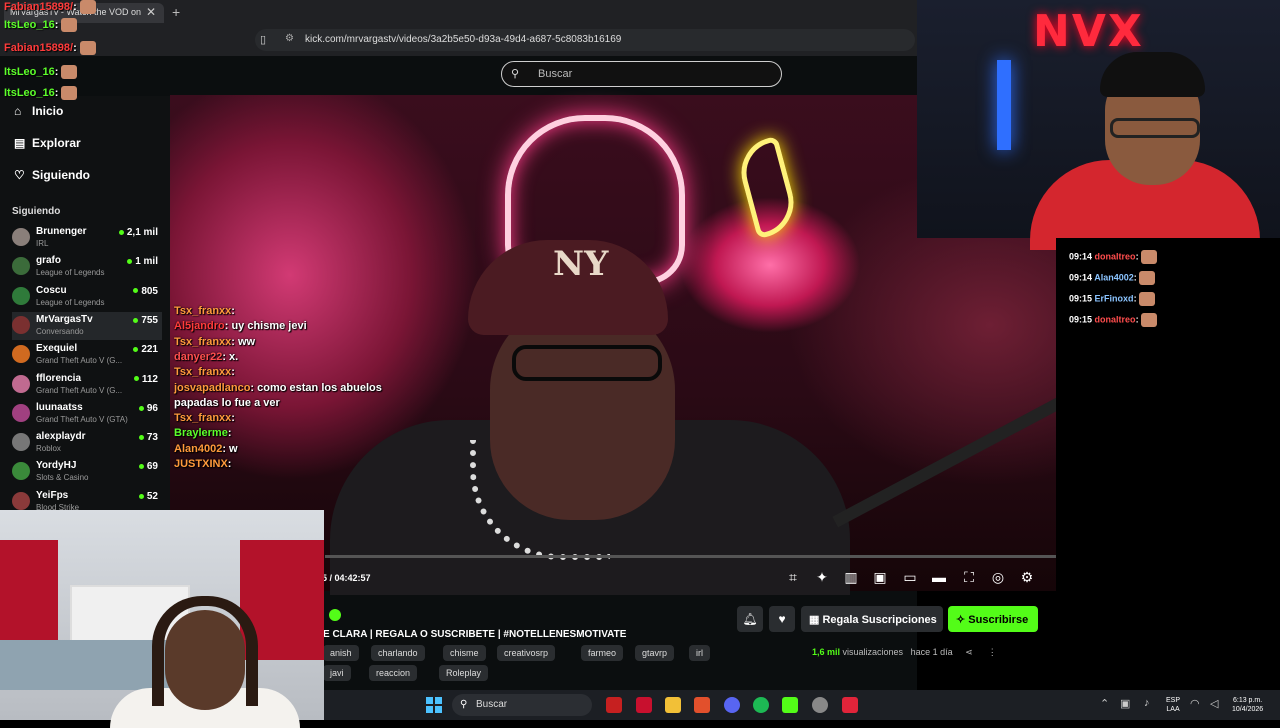 This screenshot has width=1280, height=728. Describe the element at coordinates (48, 449) in the screenshot. I see `channel-category: Roblox` at that location.